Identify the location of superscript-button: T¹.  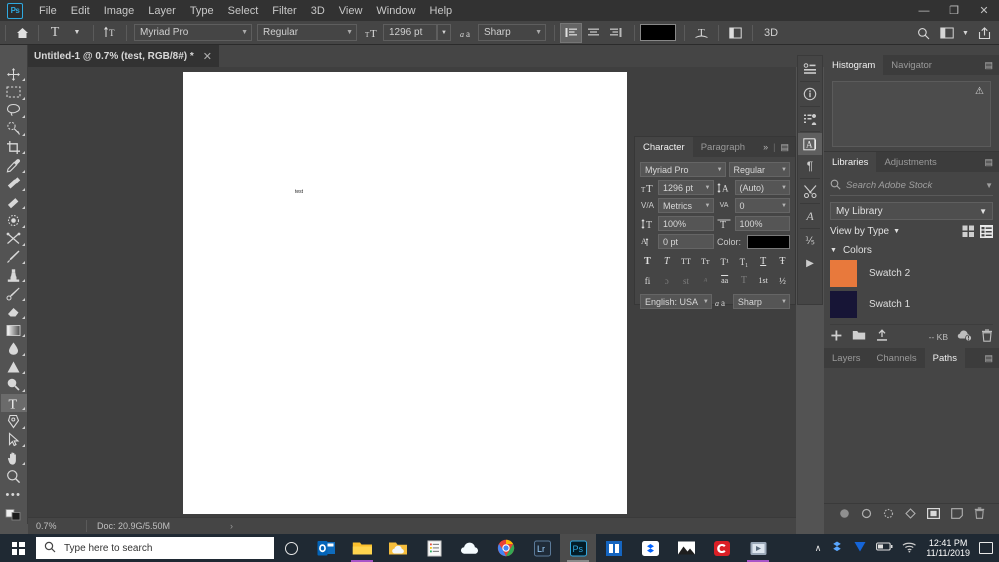
(724, 261).